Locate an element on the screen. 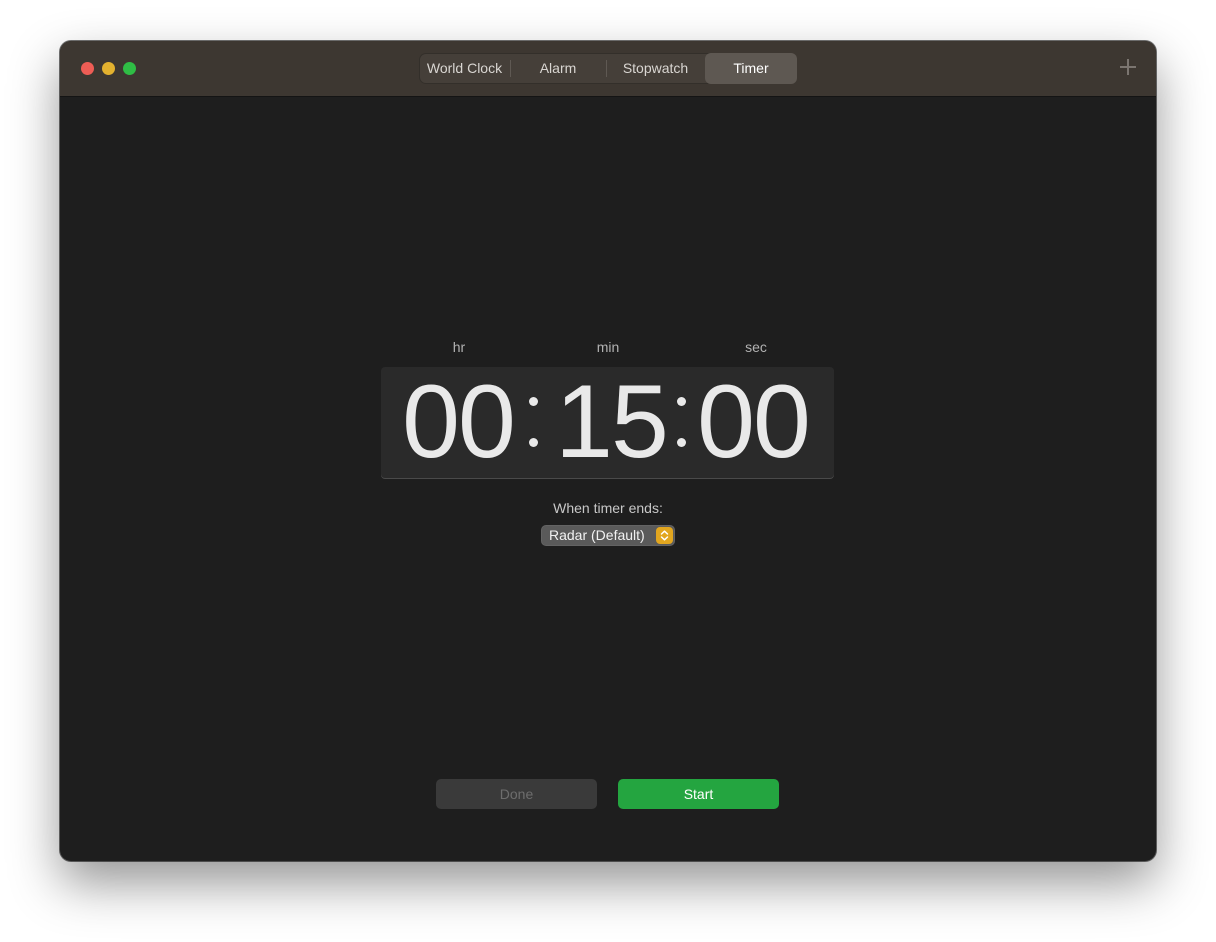  tab-timer-label: Timer is located at coordinates (751, 68).